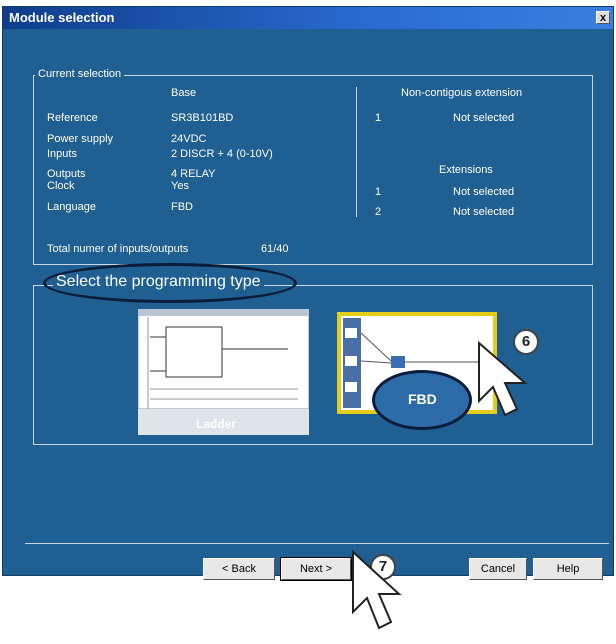 This screenshot has width=616, height=644. Describe the element at coordinates (61, 186) in the screenshot. I see `clock-label: Clock` at that location.